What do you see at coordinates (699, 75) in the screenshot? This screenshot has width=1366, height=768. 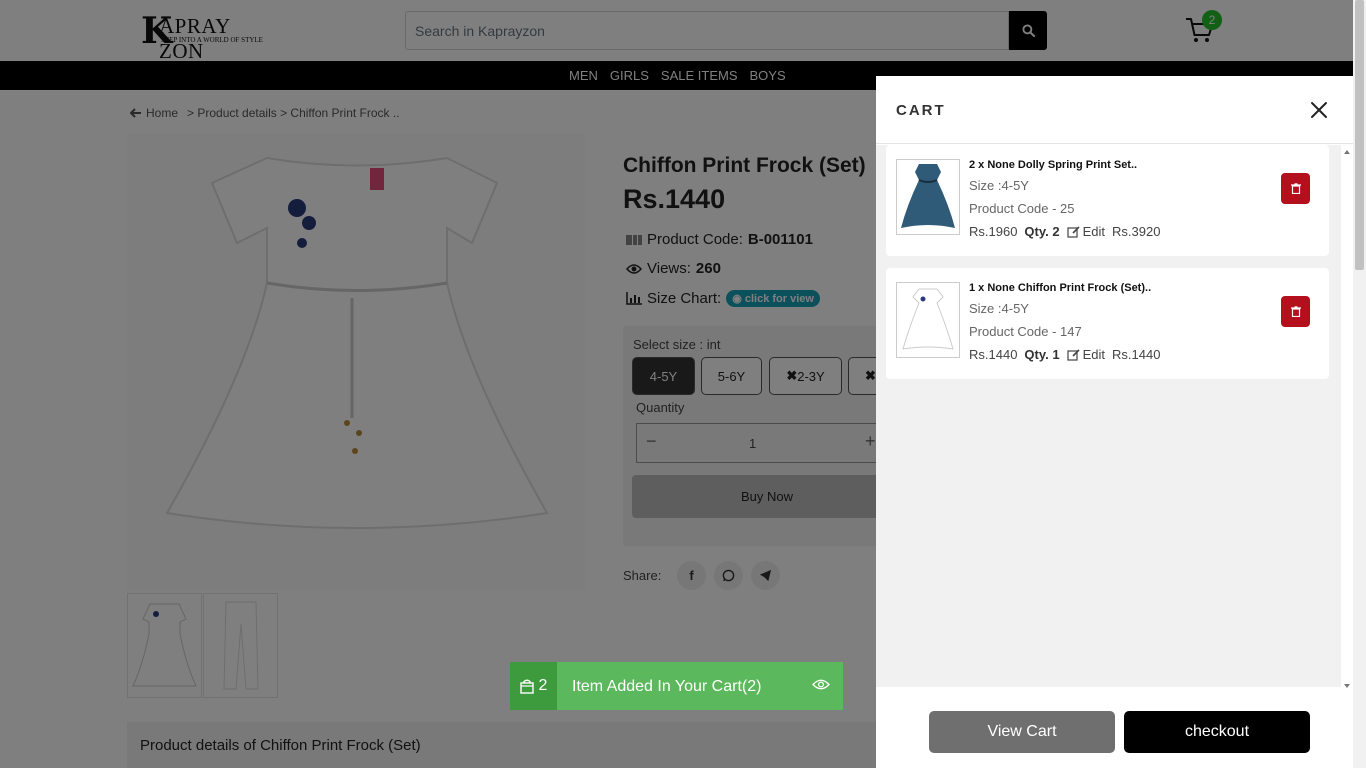 I see `nav-item-sale: SALE ITEMS` at bounding box center [699, 75].